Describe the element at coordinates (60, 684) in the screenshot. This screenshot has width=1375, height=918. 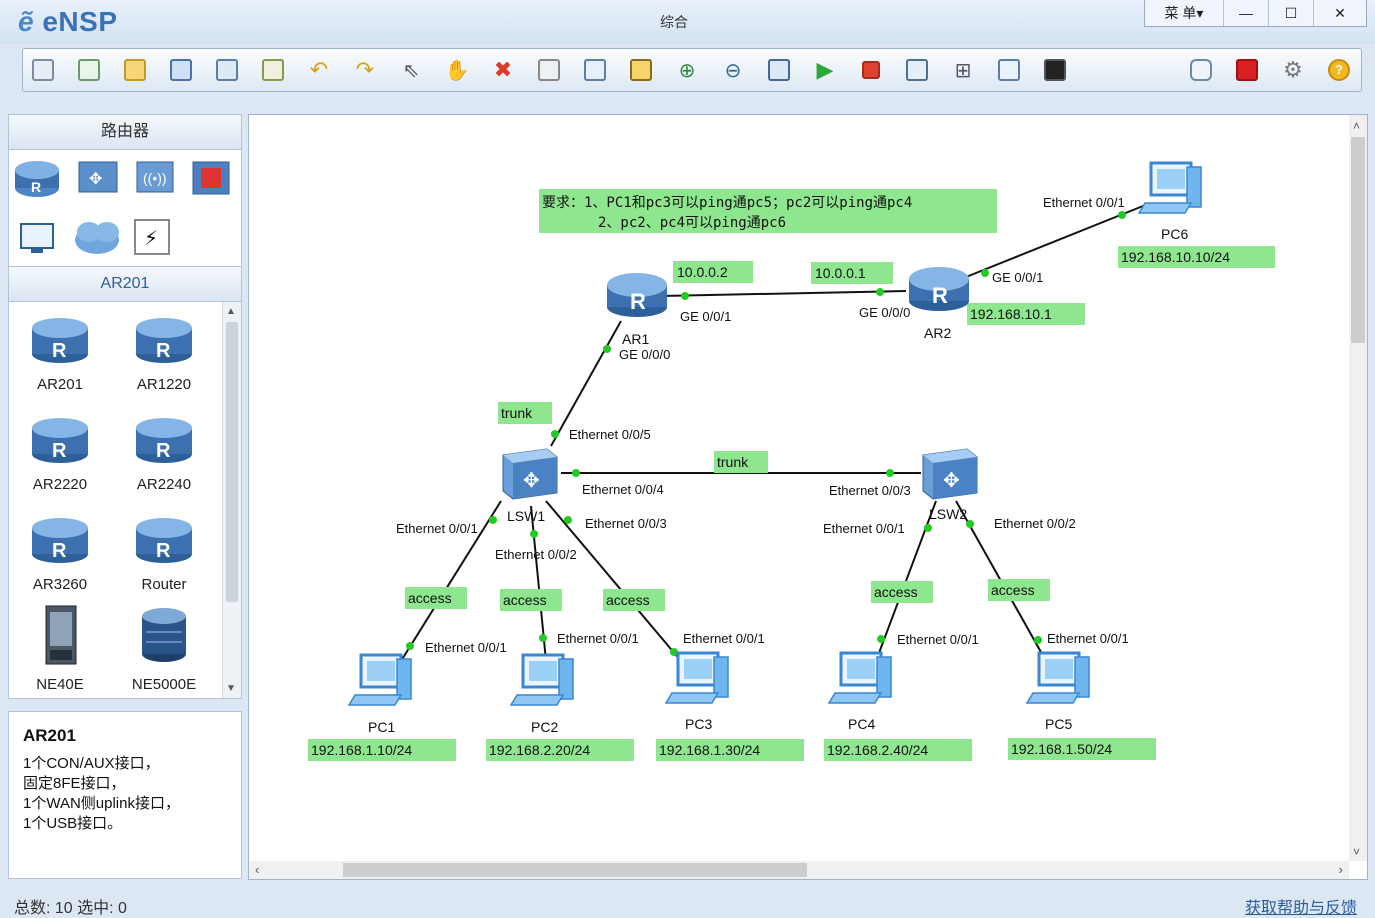
I see `device-label: NE40E` at that location.